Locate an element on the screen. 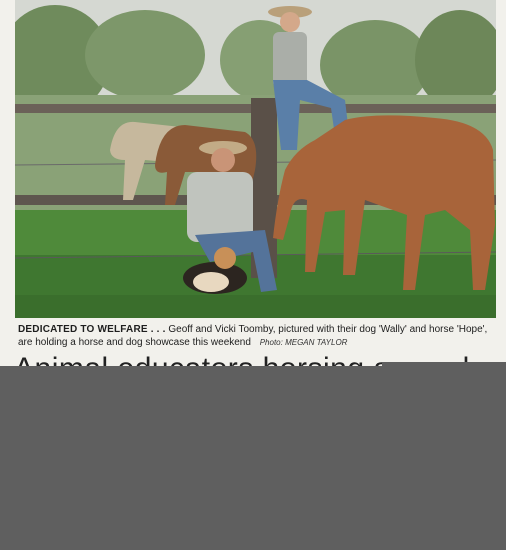  photo-credit: Photo: MEGAN TAYLOR is located at coordinates (303, 342).